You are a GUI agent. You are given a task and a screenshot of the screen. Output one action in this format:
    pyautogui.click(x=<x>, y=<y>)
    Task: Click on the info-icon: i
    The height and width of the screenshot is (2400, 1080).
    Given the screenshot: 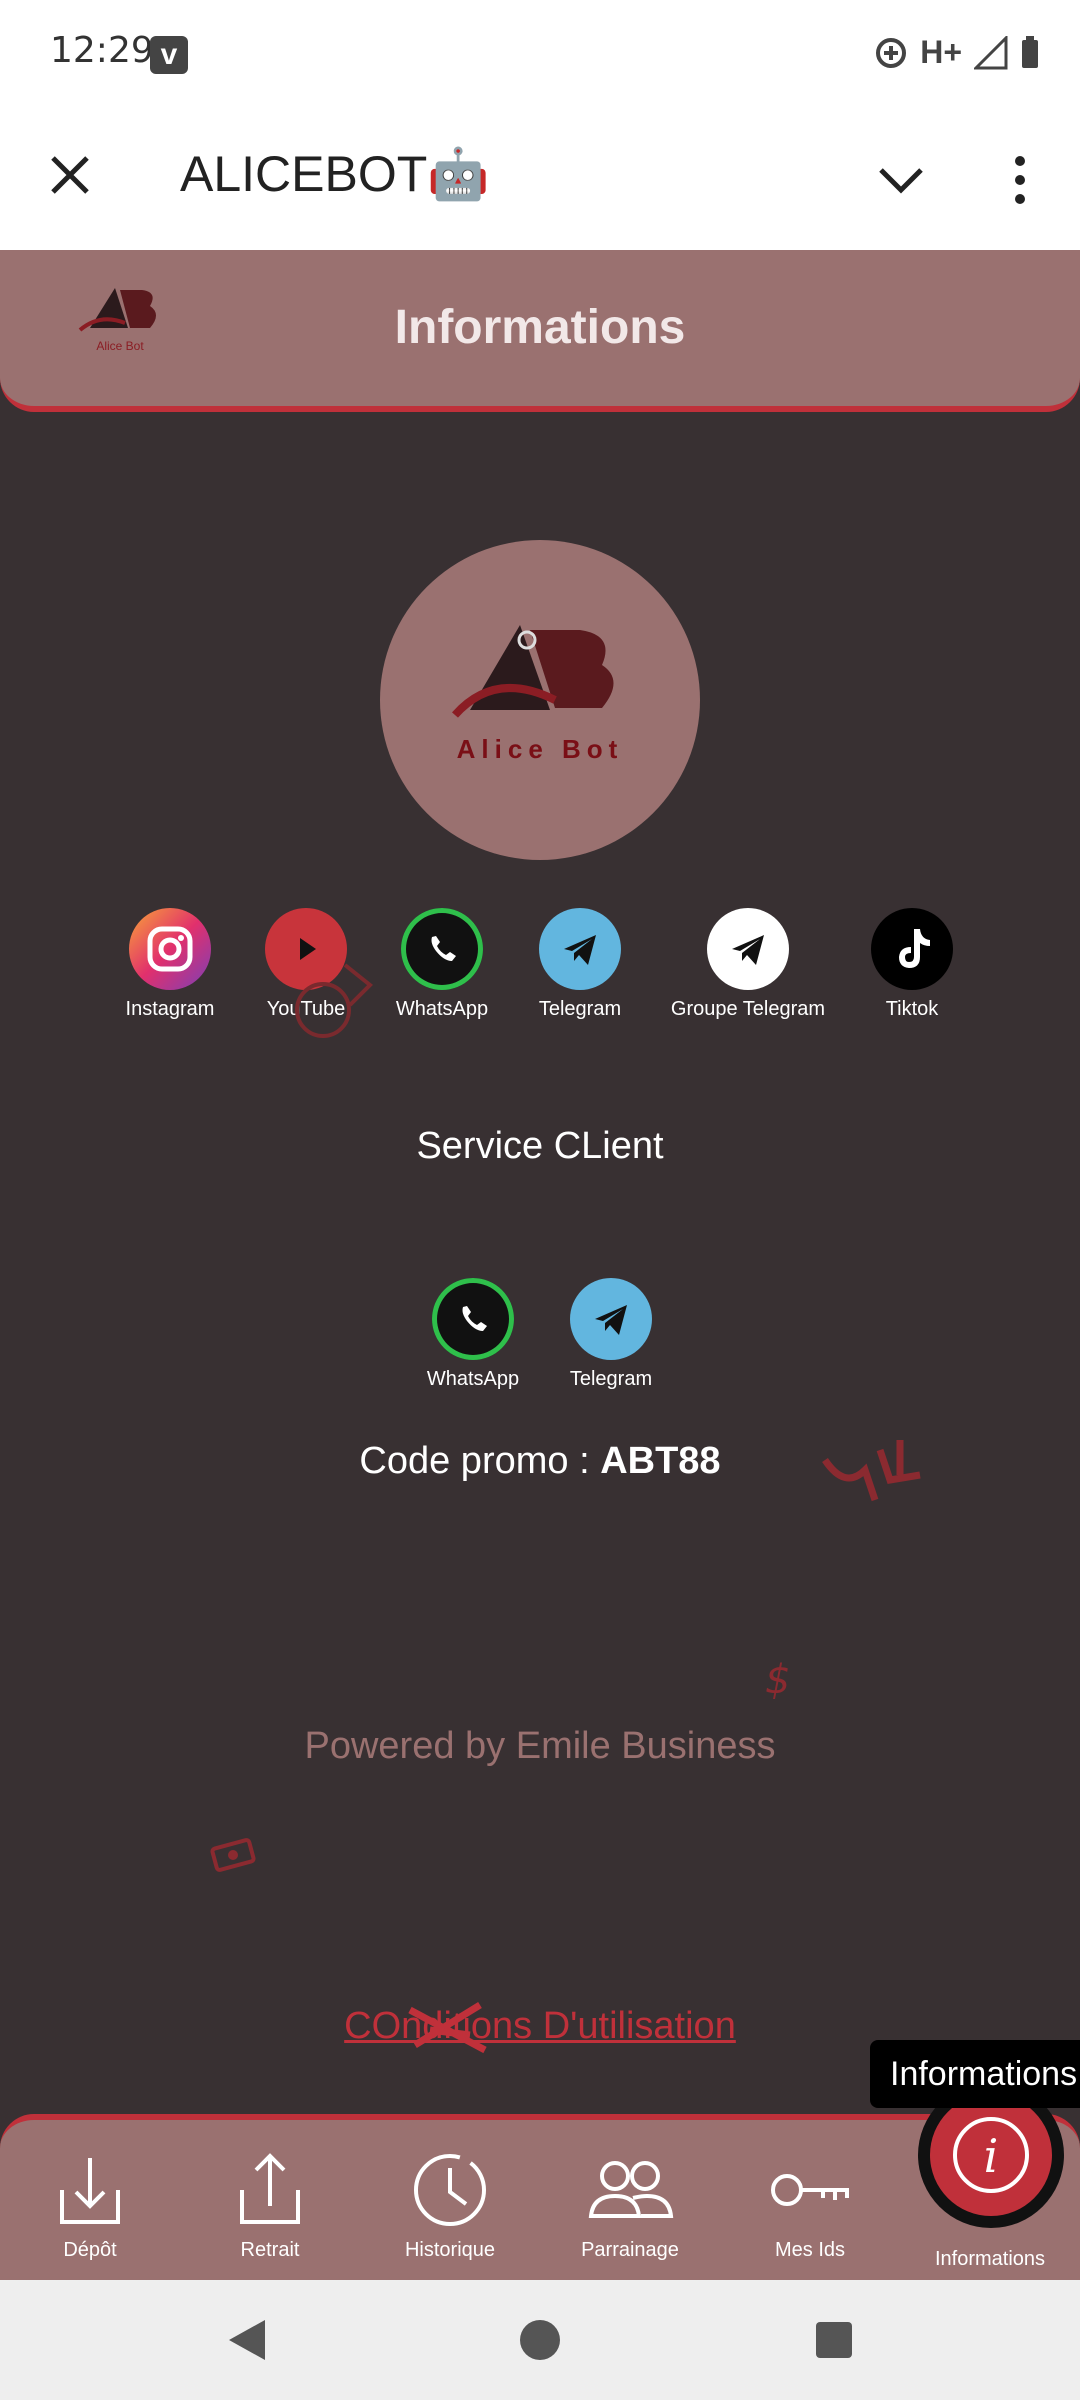 What is the action you would take?
    pyautogui.click(x=991, y=2155)
    